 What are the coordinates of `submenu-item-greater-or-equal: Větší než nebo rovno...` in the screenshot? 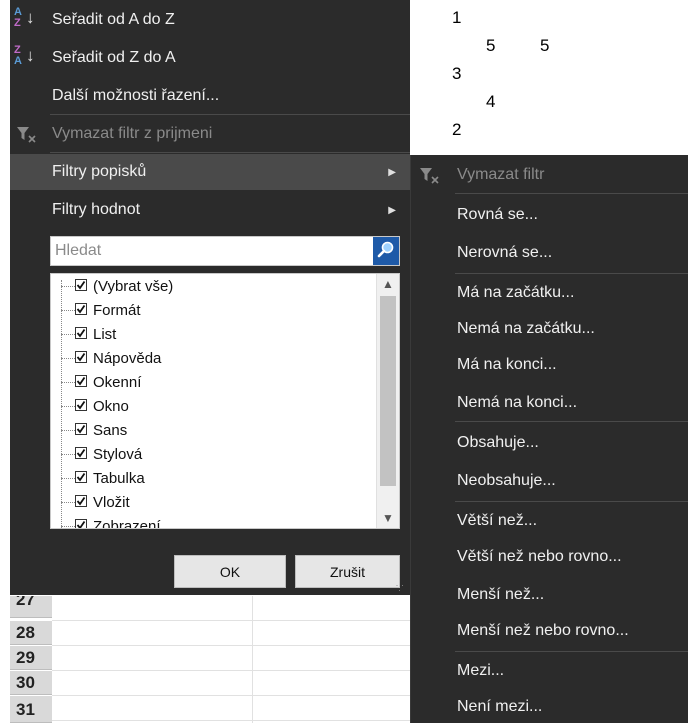 It's located at (549, 557).